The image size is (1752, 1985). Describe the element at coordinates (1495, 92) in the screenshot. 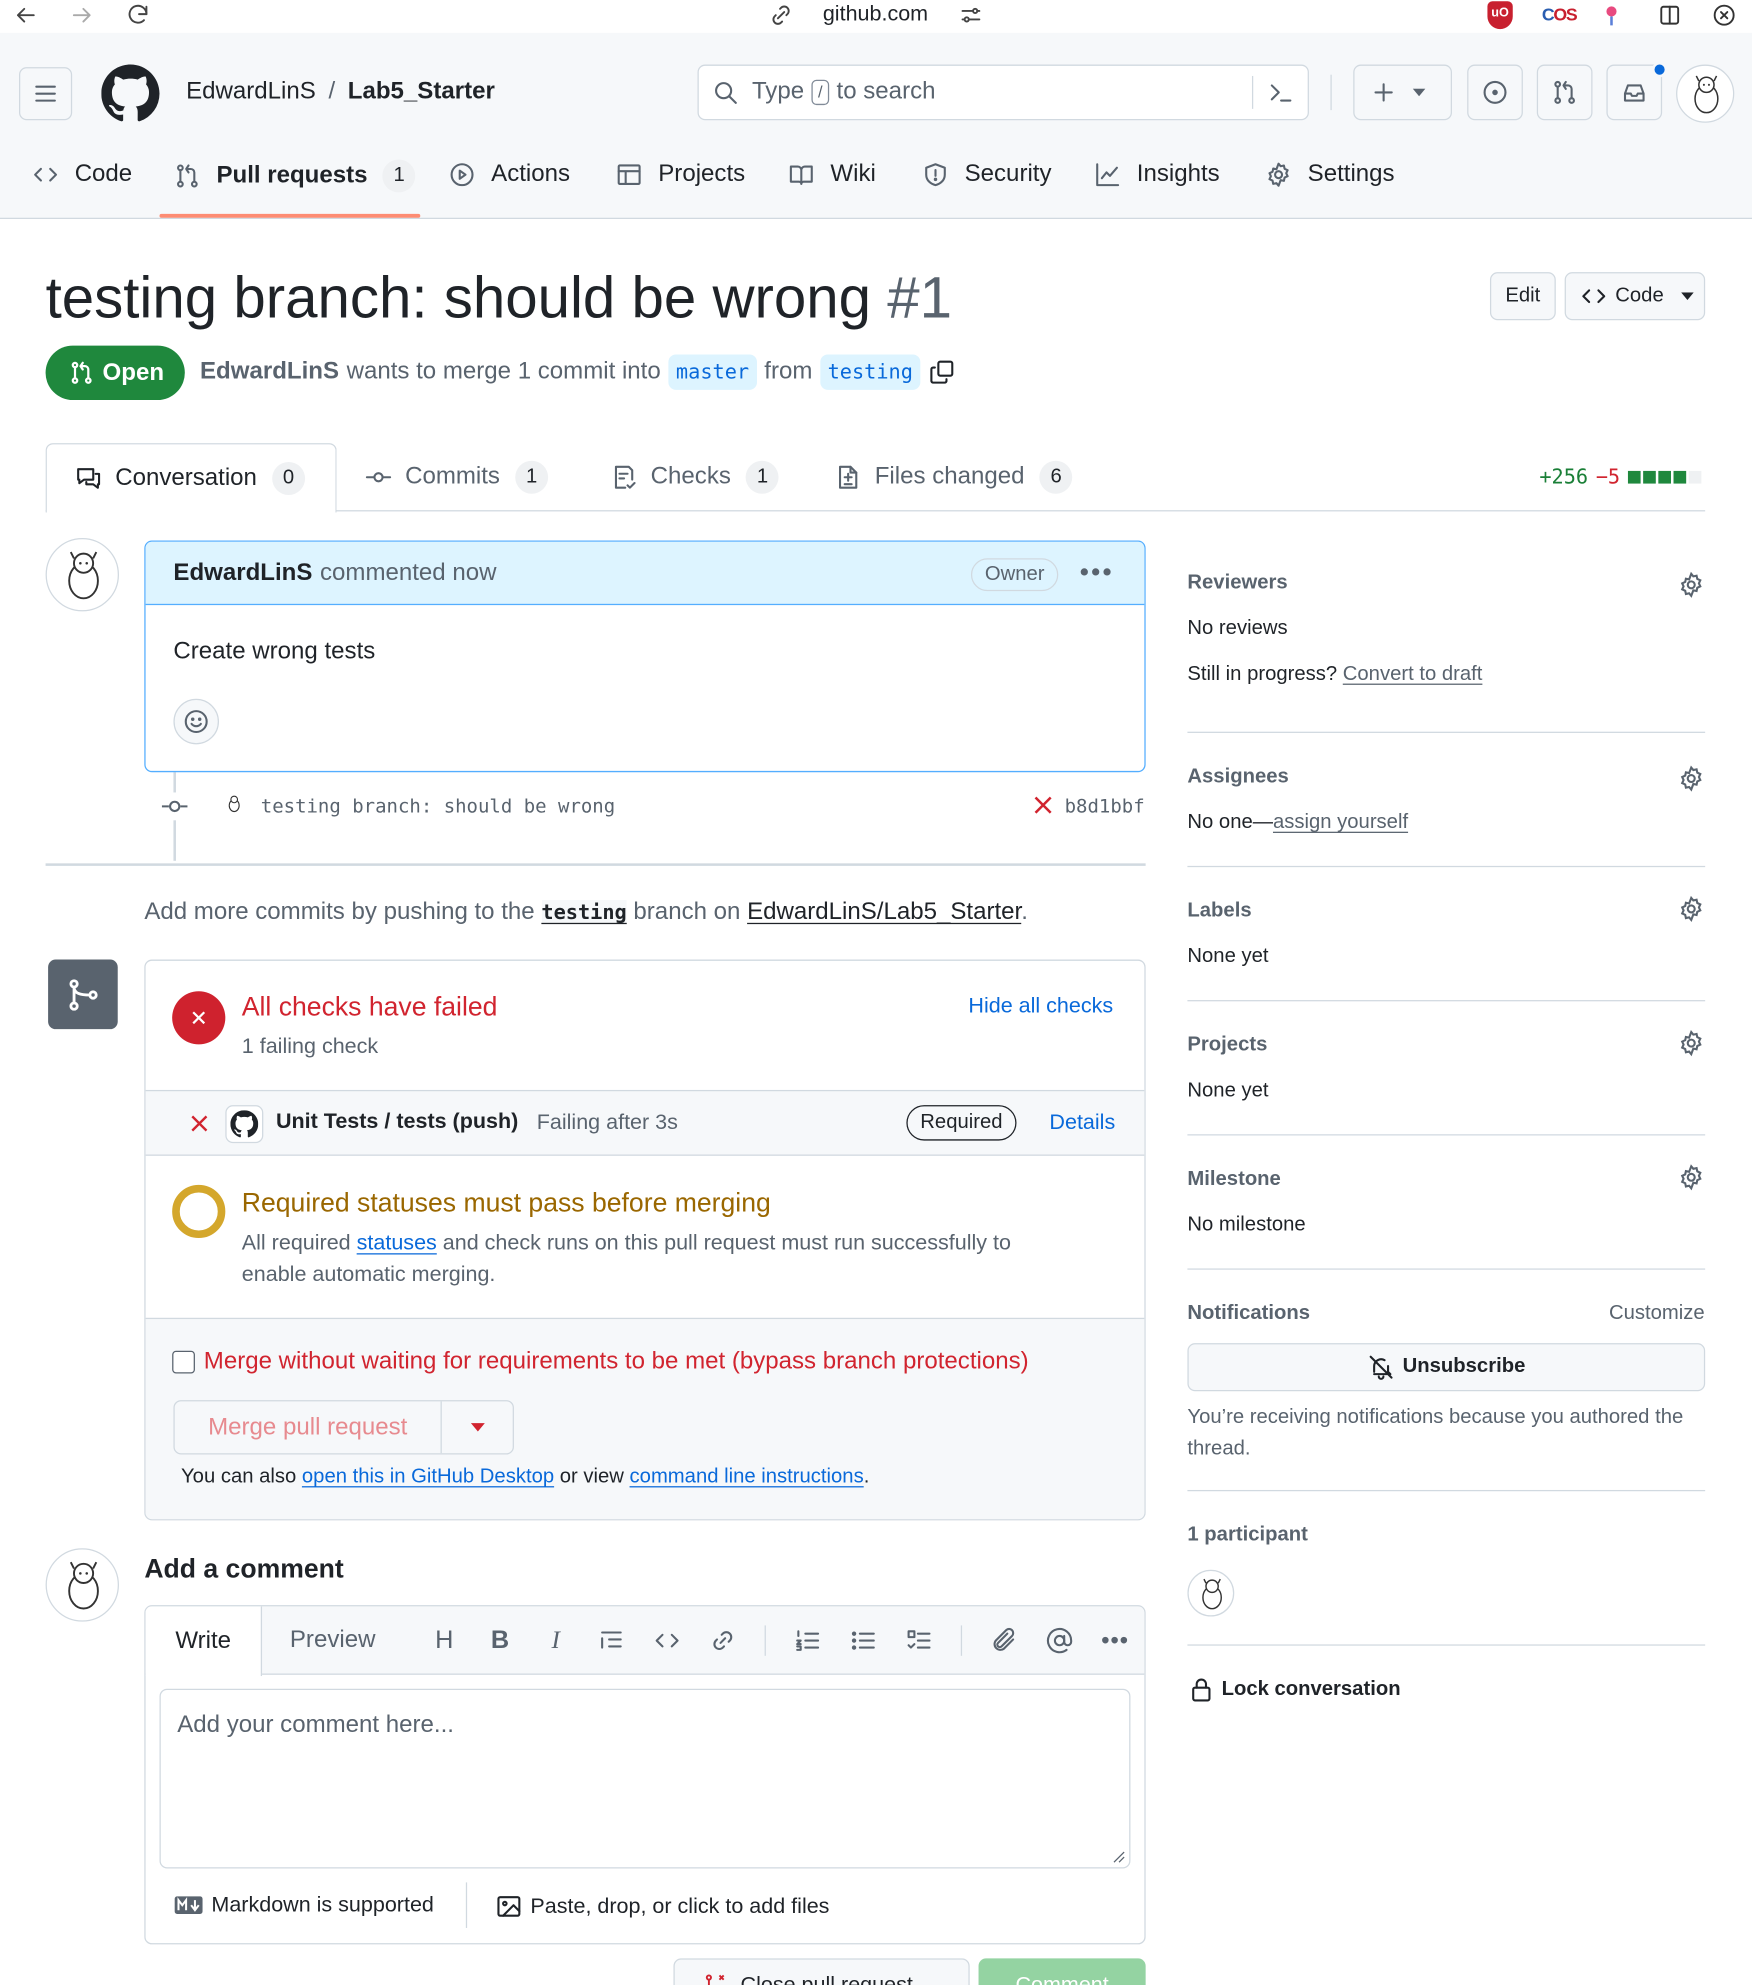

I see `issues-button` at that location.